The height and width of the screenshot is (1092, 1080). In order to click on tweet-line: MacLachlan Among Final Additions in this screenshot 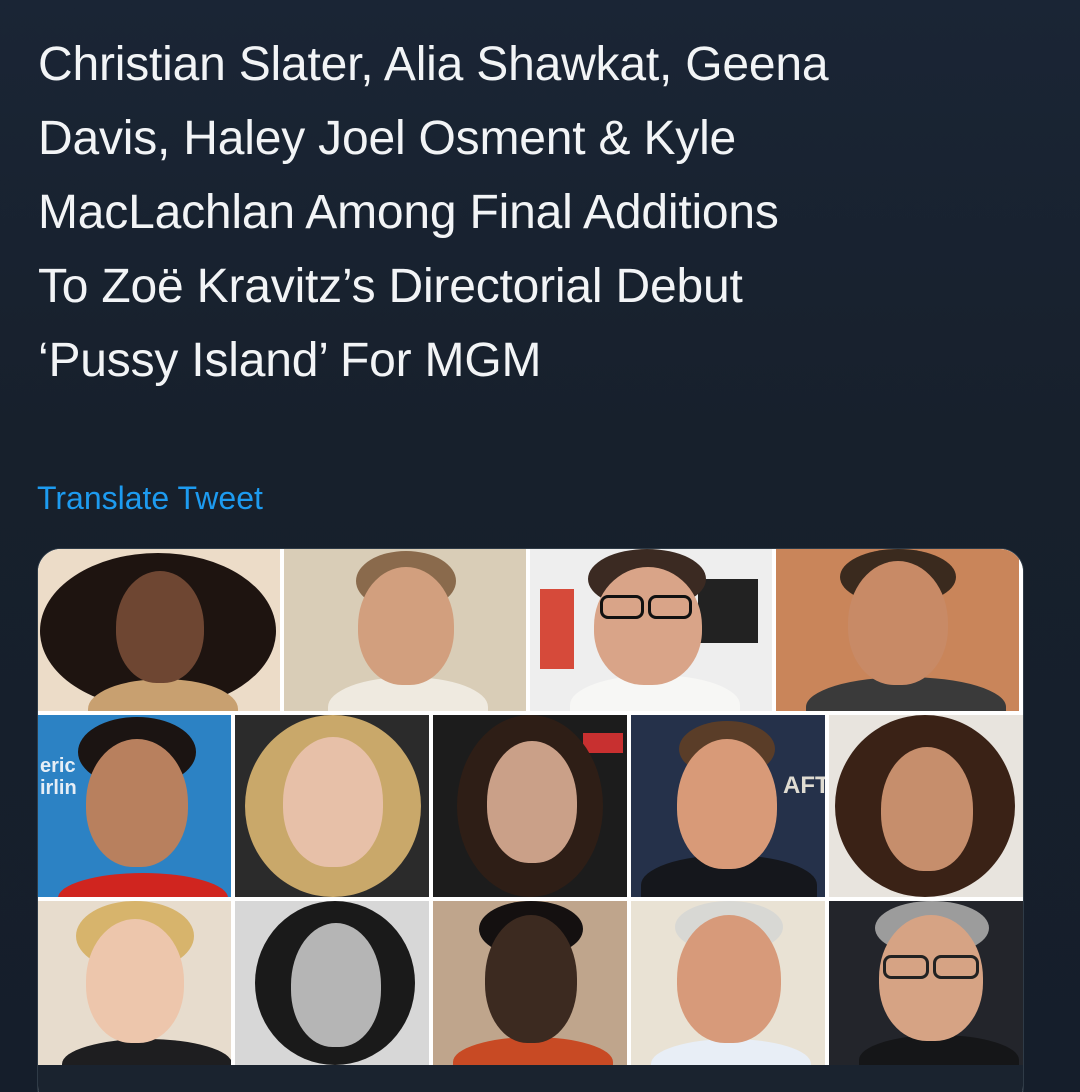, I will do `click(408, 212)`.